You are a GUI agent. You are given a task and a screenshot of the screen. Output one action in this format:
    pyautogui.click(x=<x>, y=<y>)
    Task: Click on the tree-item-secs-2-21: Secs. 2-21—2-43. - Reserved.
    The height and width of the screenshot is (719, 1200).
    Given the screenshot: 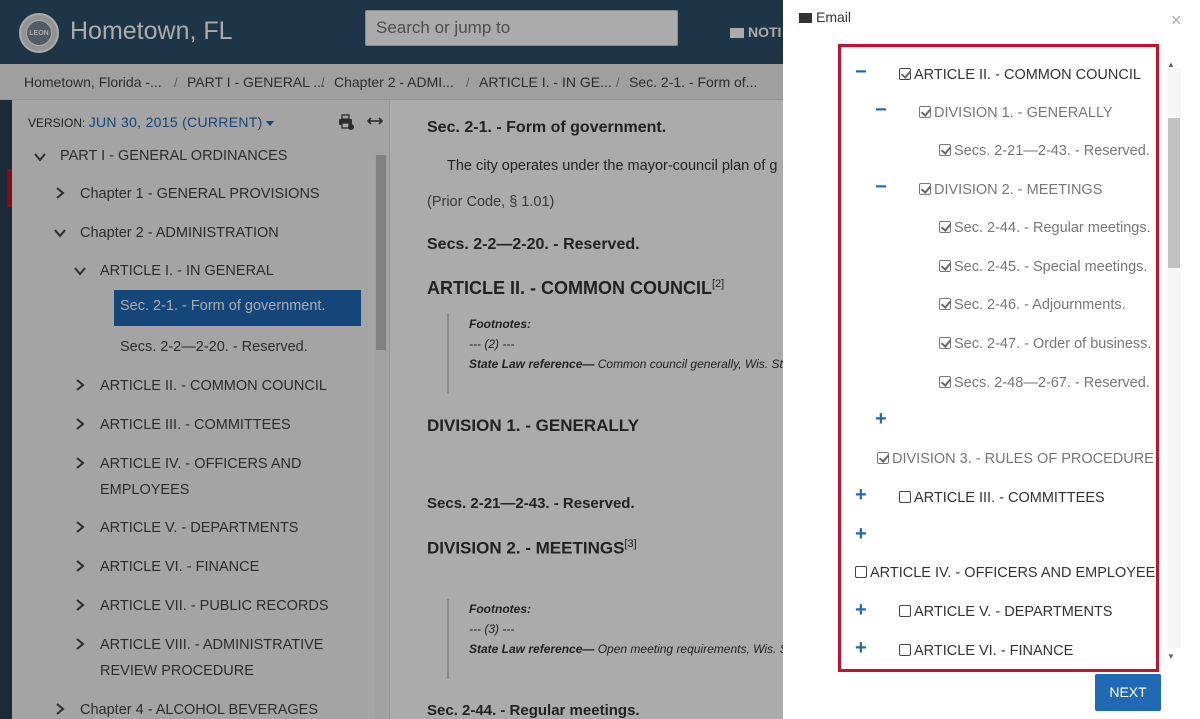 What is the action you would take?
    pyautogui.click(x=1044, y=151)
    